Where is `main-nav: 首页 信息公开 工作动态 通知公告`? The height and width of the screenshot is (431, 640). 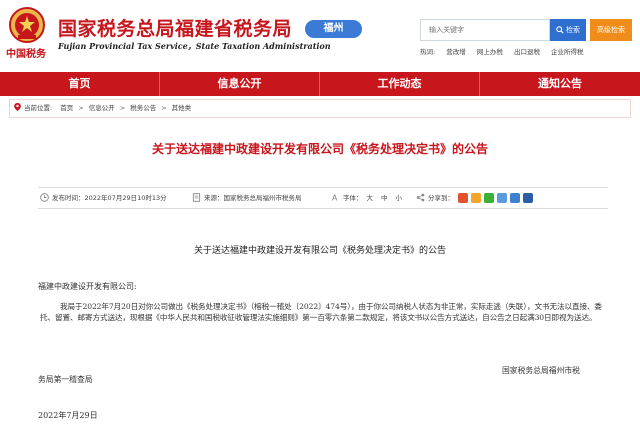 main-nav: 首页 信息公开 工作动态 通知公告 is located at coordinates (320, 84).